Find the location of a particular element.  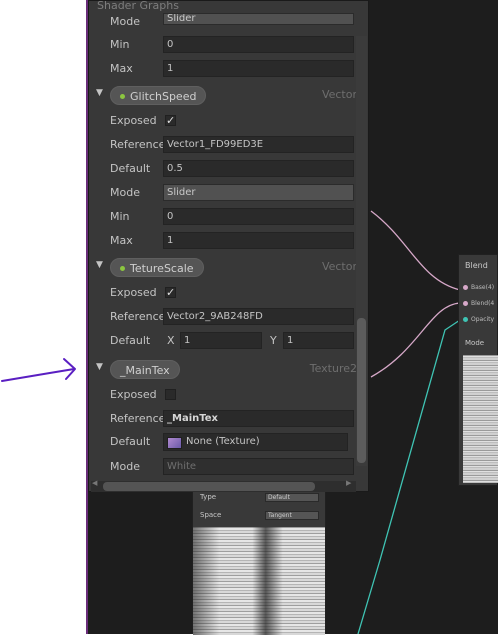

glitch-default-field: 0.5 is located at coordinates (258, 168).